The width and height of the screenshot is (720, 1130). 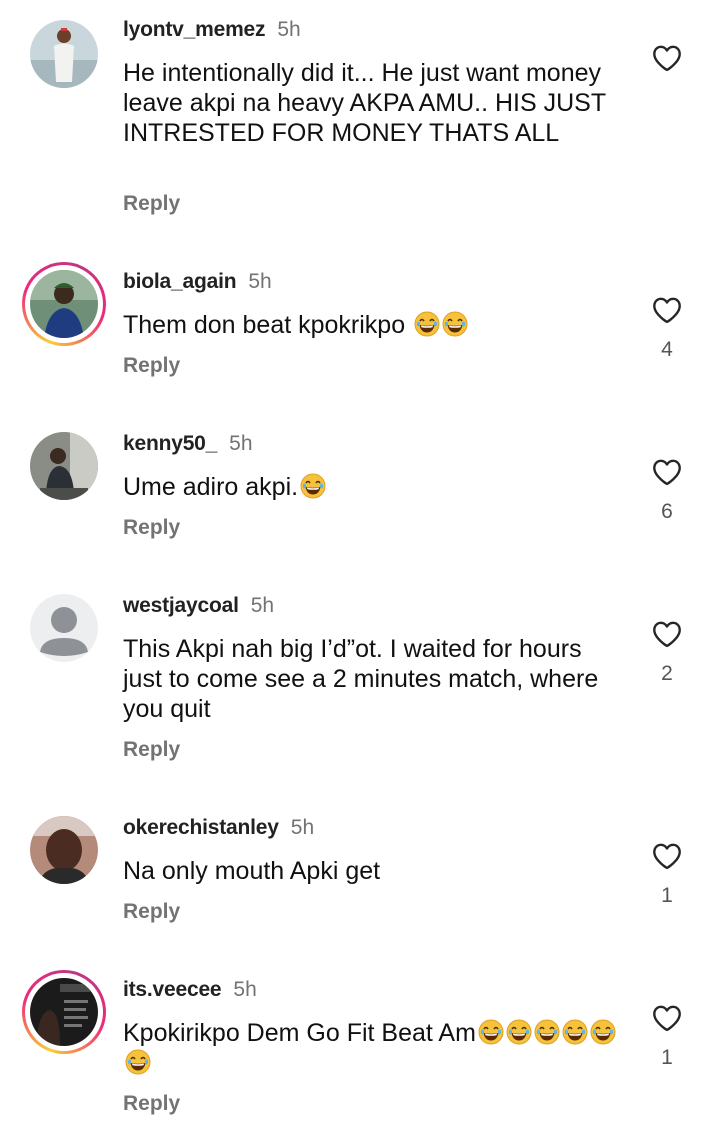 I want to click on username: okerechistanley, so click(x=201, y=827).